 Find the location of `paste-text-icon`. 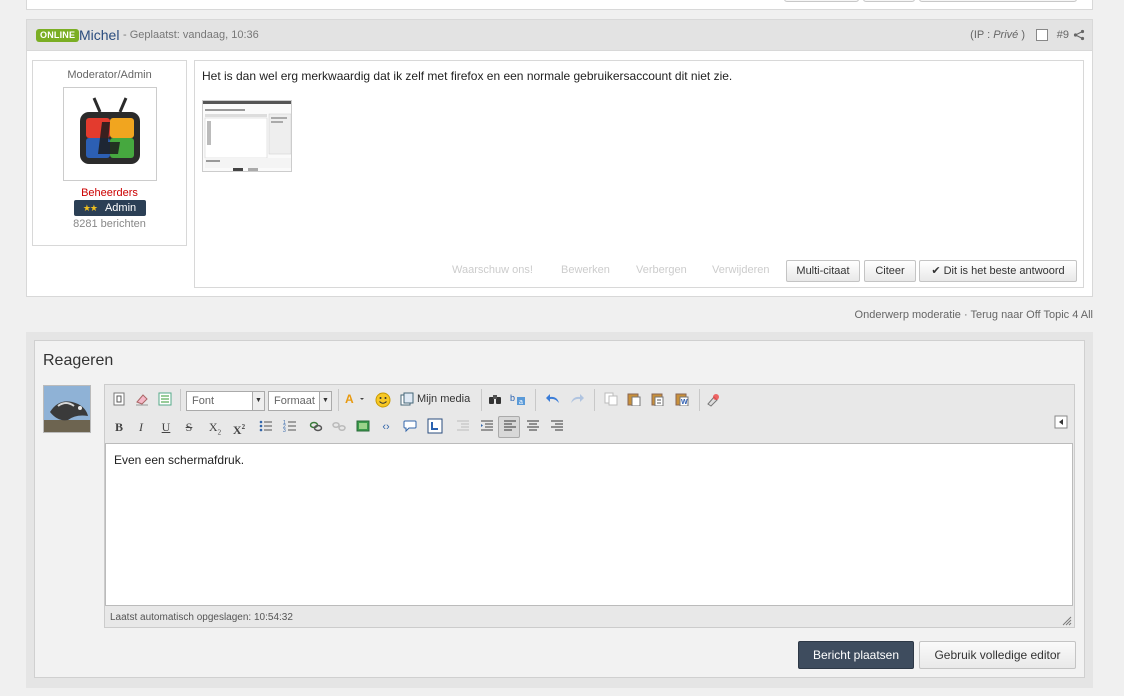

paste-text-icon is located at coordinates (658, 400).